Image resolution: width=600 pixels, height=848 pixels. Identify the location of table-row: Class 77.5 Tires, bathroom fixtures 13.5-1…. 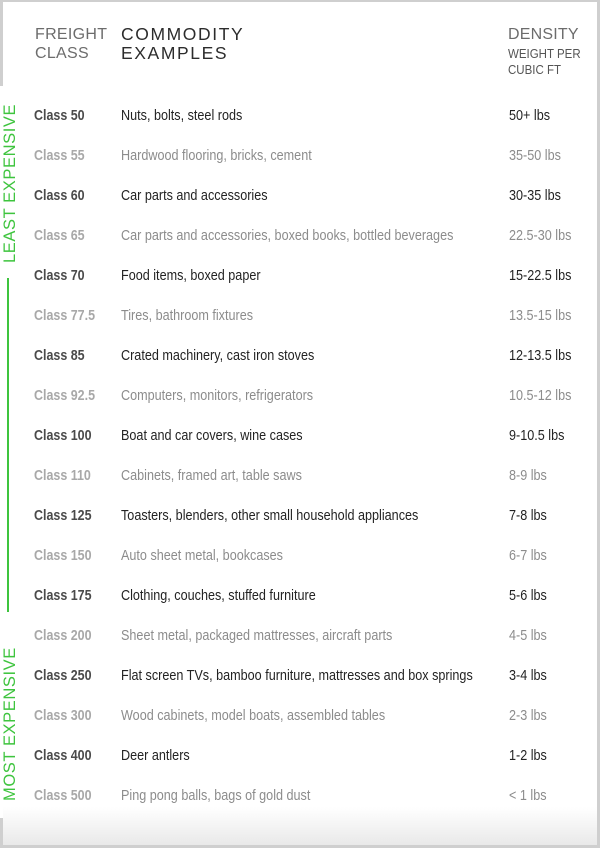
(300, 316).